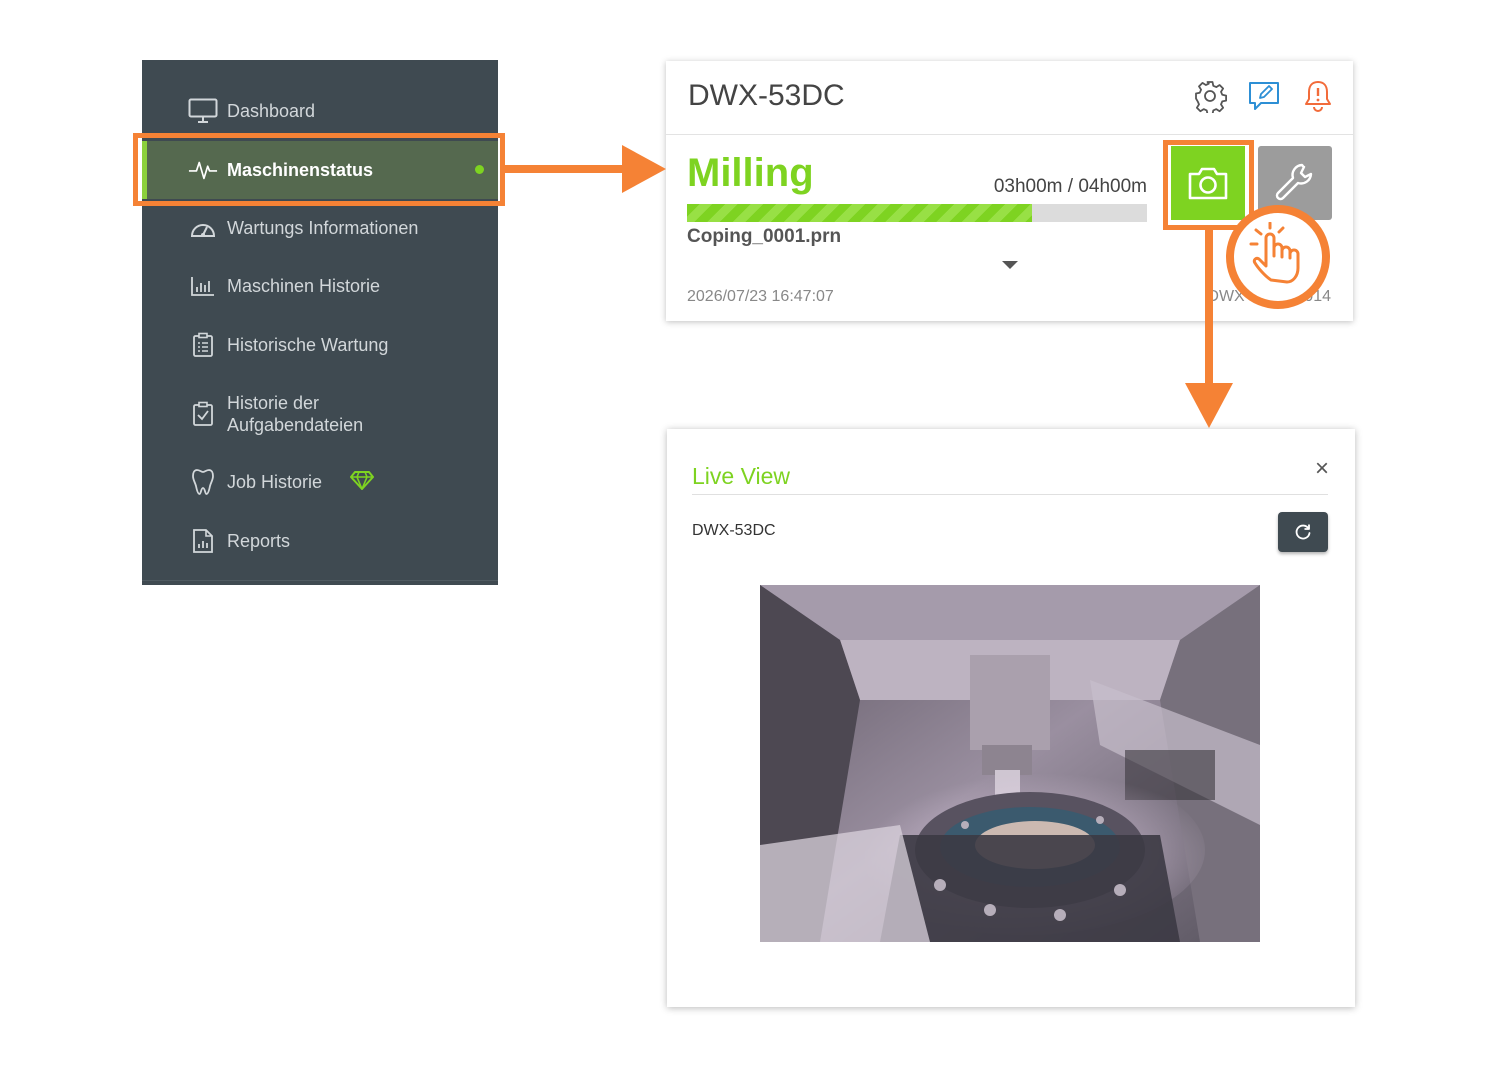 The height and width of the screenshot is (1070, 1496). I want to click on highlight-frame-maschinenstatus, so click(319, 169).